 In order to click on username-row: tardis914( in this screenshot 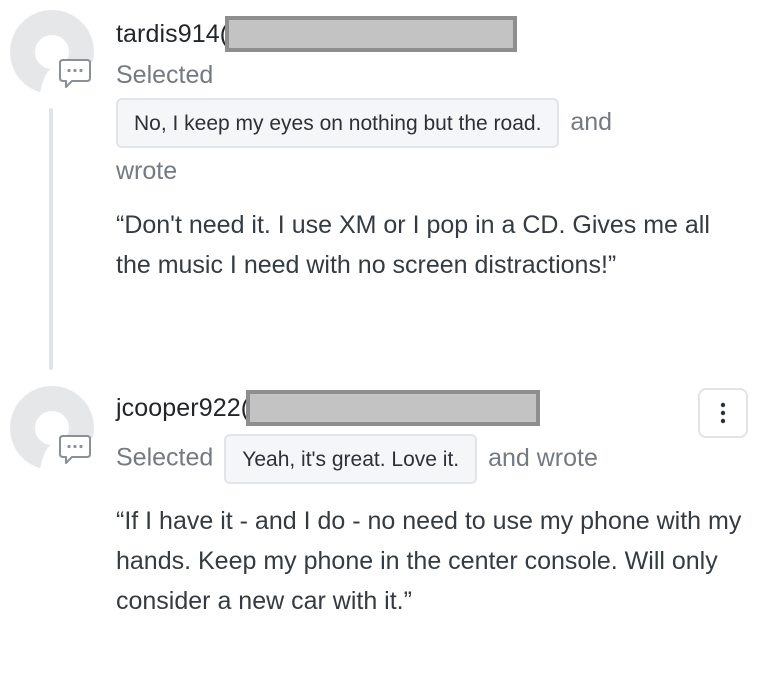, I will do `click(317, 34)`.